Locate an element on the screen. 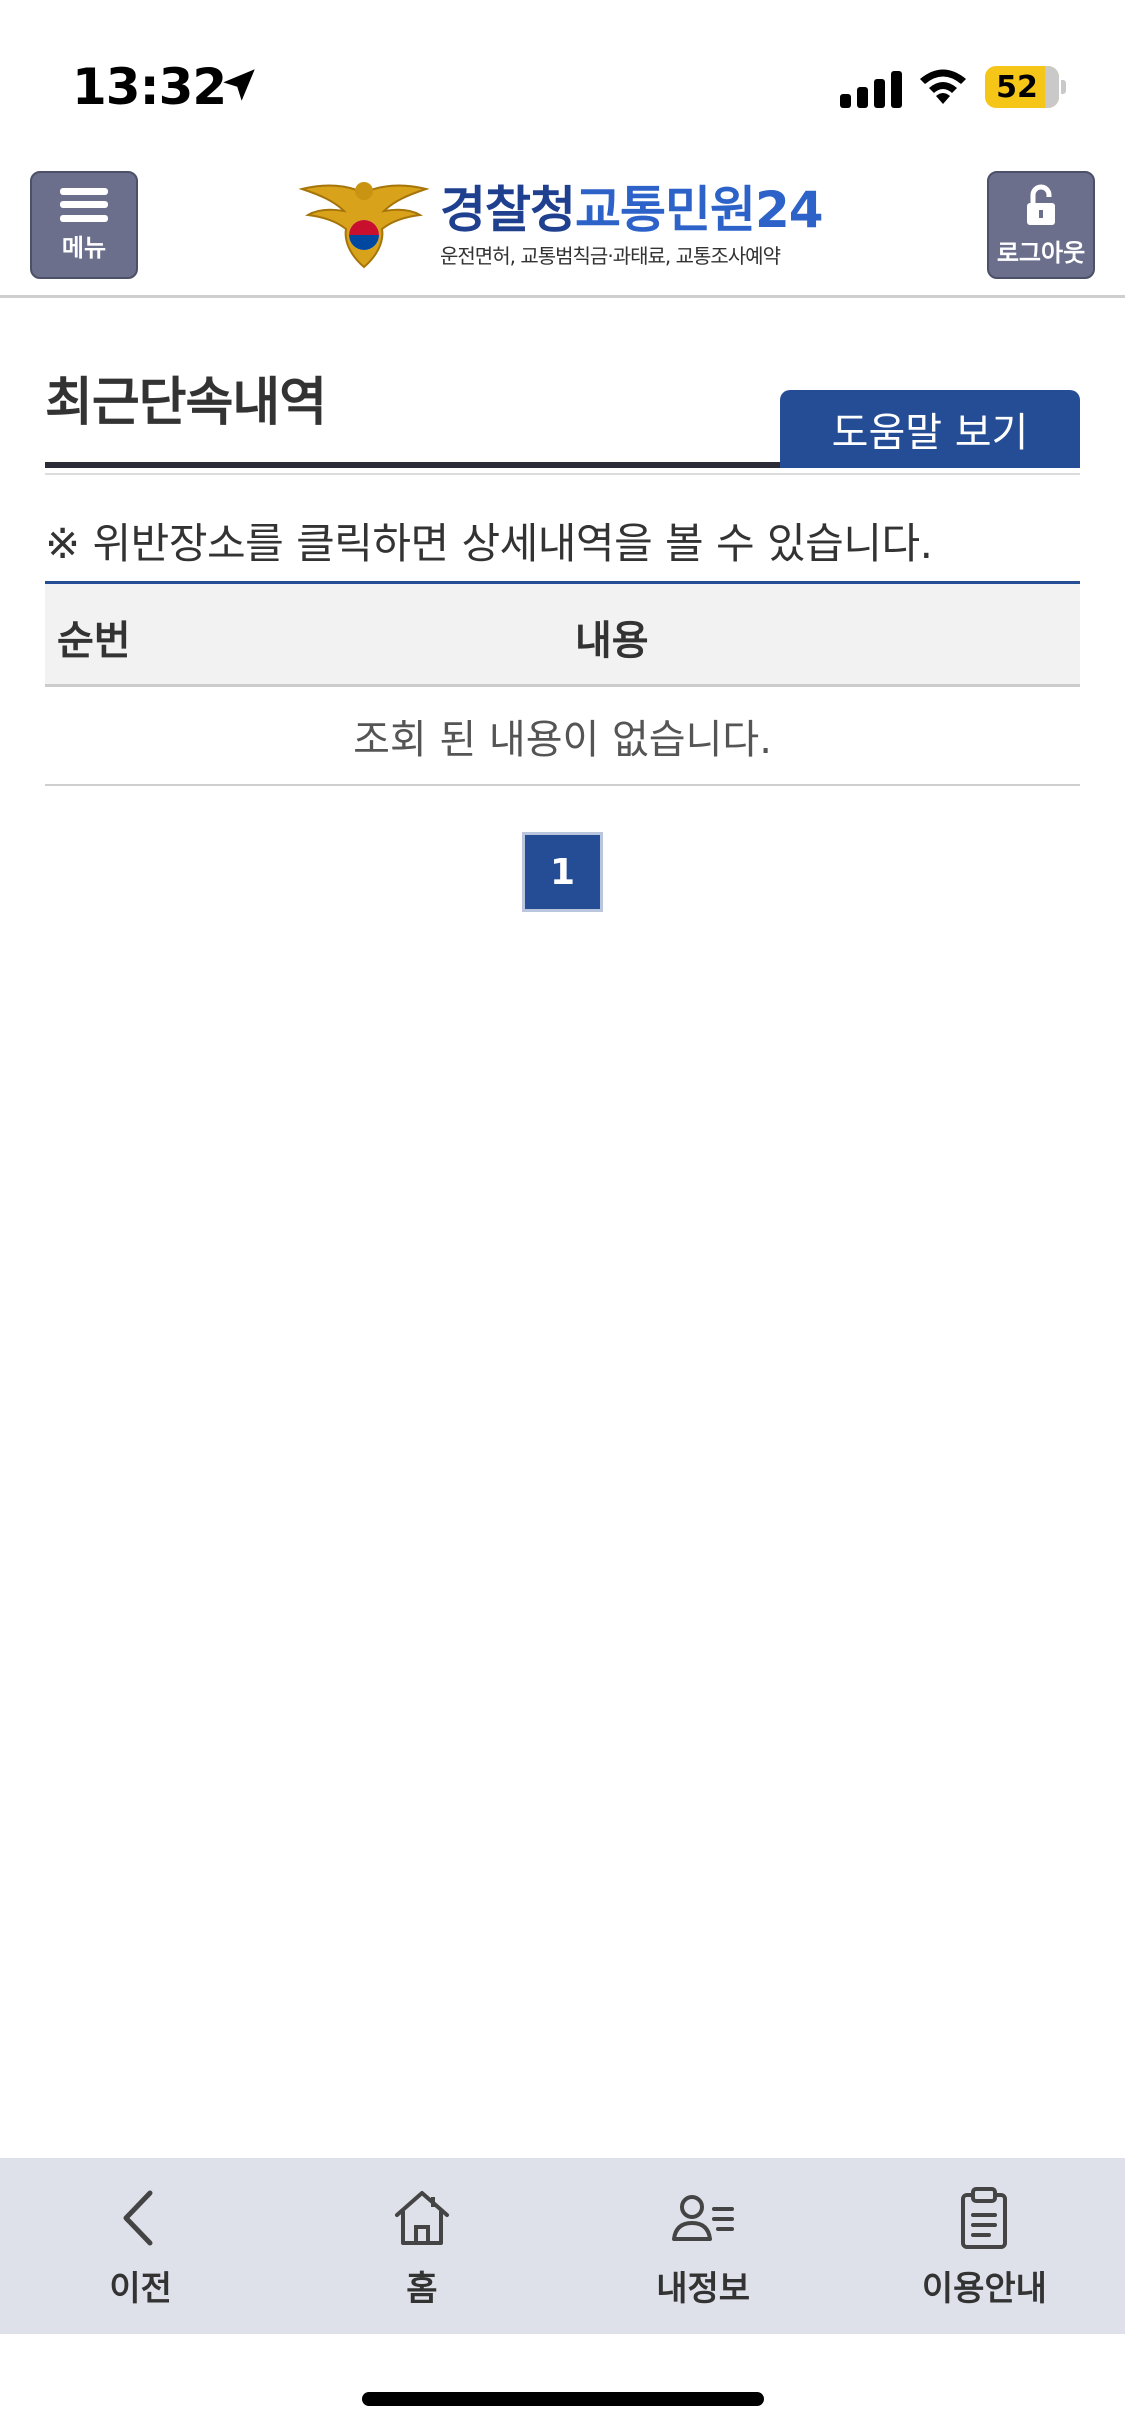  nav-guide: 이용안내 is located at coordinates (984, 2246).